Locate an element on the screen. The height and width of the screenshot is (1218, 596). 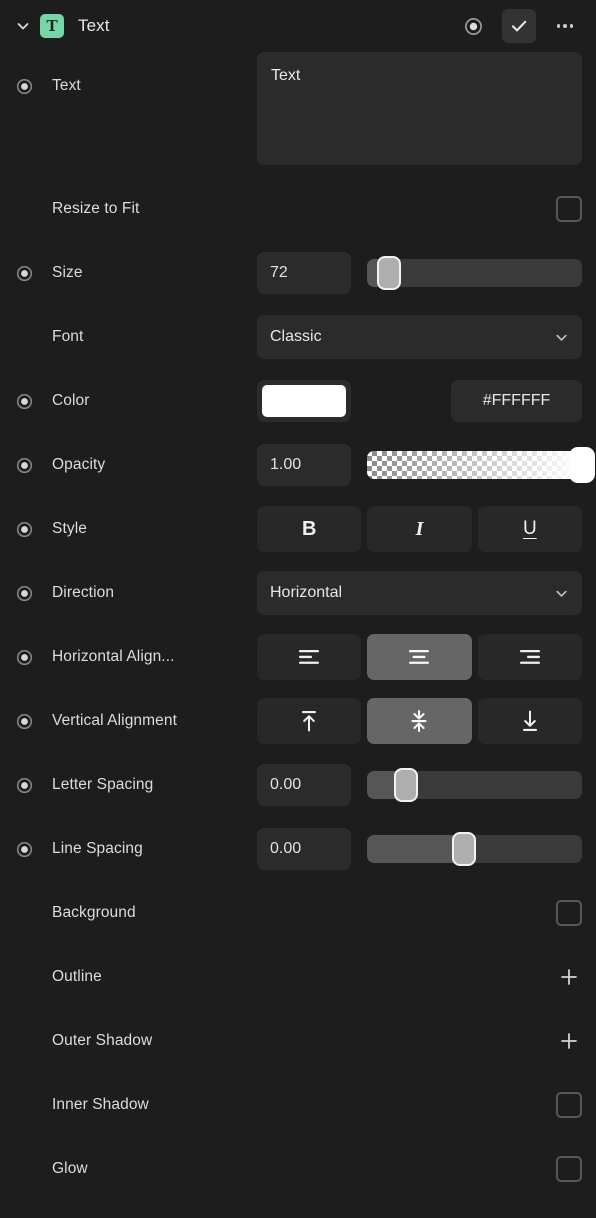
line-spacing-slider-fill is located at coordinates (415, 849).